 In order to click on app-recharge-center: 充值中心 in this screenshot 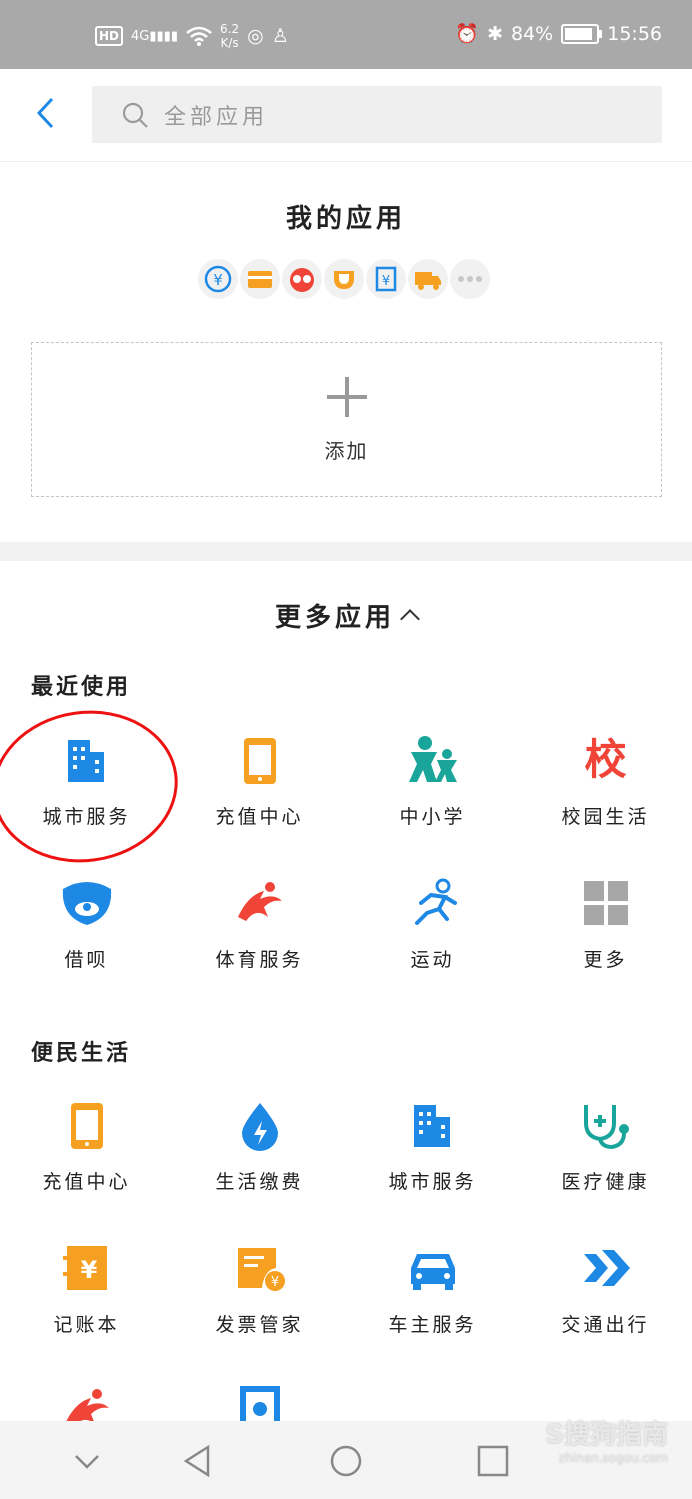, I will do `click(259, 781)`.